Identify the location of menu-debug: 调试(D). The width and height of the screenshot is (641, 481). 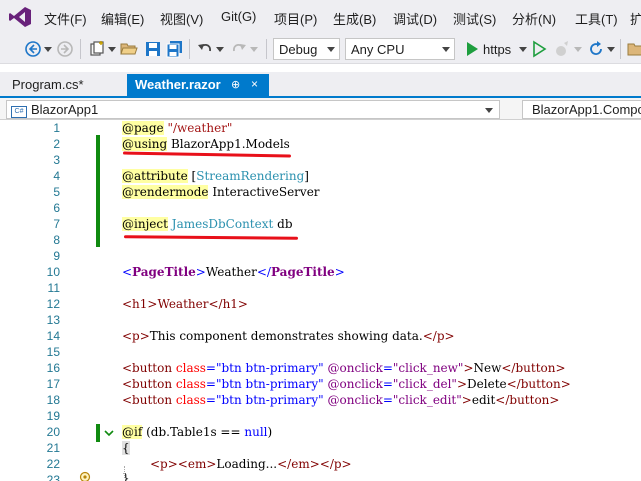
(415, 18).